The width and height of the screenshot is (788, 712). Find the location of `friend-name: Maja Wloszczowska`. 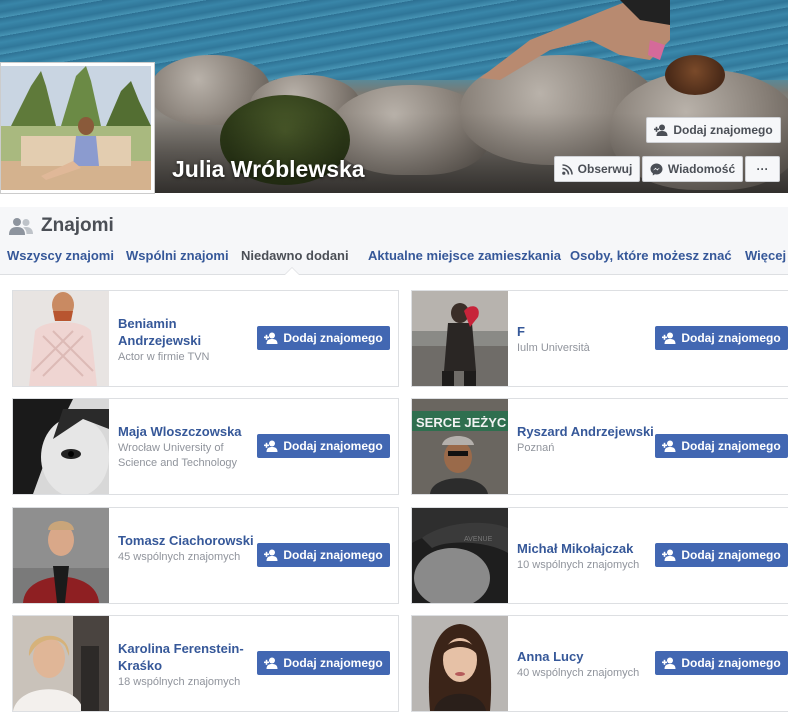

friend-name: Maja Wloszczowska is located at coordinates (188, 431).